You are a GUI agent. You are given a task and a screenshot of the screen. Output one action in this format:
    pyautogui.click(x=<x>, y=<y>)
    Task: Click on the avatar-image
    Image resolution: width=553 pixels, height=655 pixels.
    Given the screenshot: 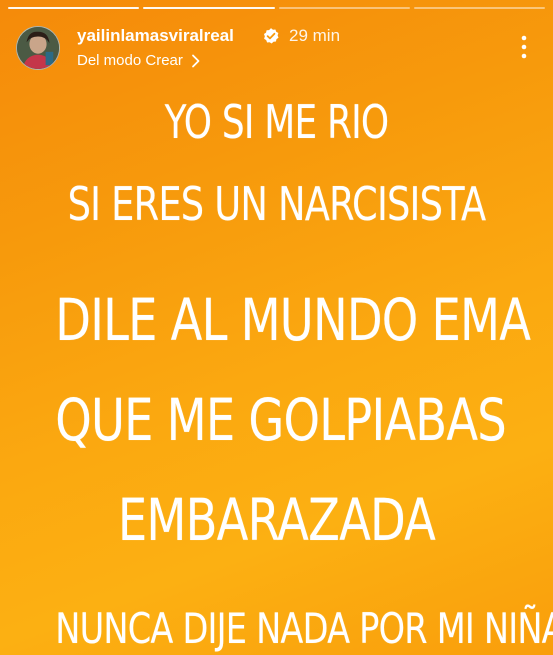 What is the action you would take?
    pyautogui.click(x=38, y=48)
    